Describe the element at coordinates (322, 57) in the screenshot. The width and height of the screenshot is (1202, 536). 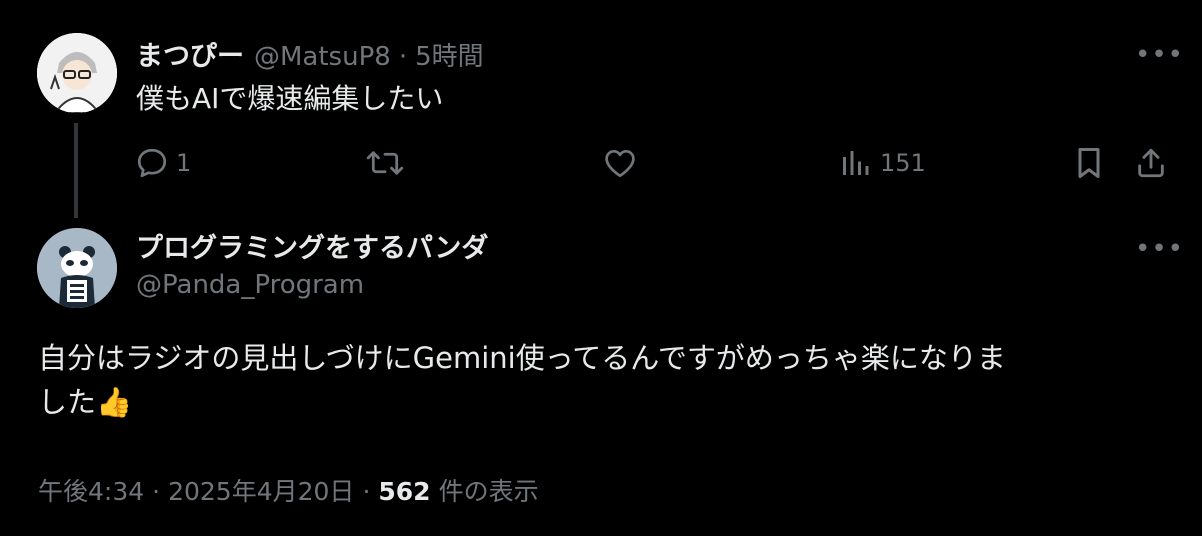
I see `author-handle: @MatsuP8` at that location.